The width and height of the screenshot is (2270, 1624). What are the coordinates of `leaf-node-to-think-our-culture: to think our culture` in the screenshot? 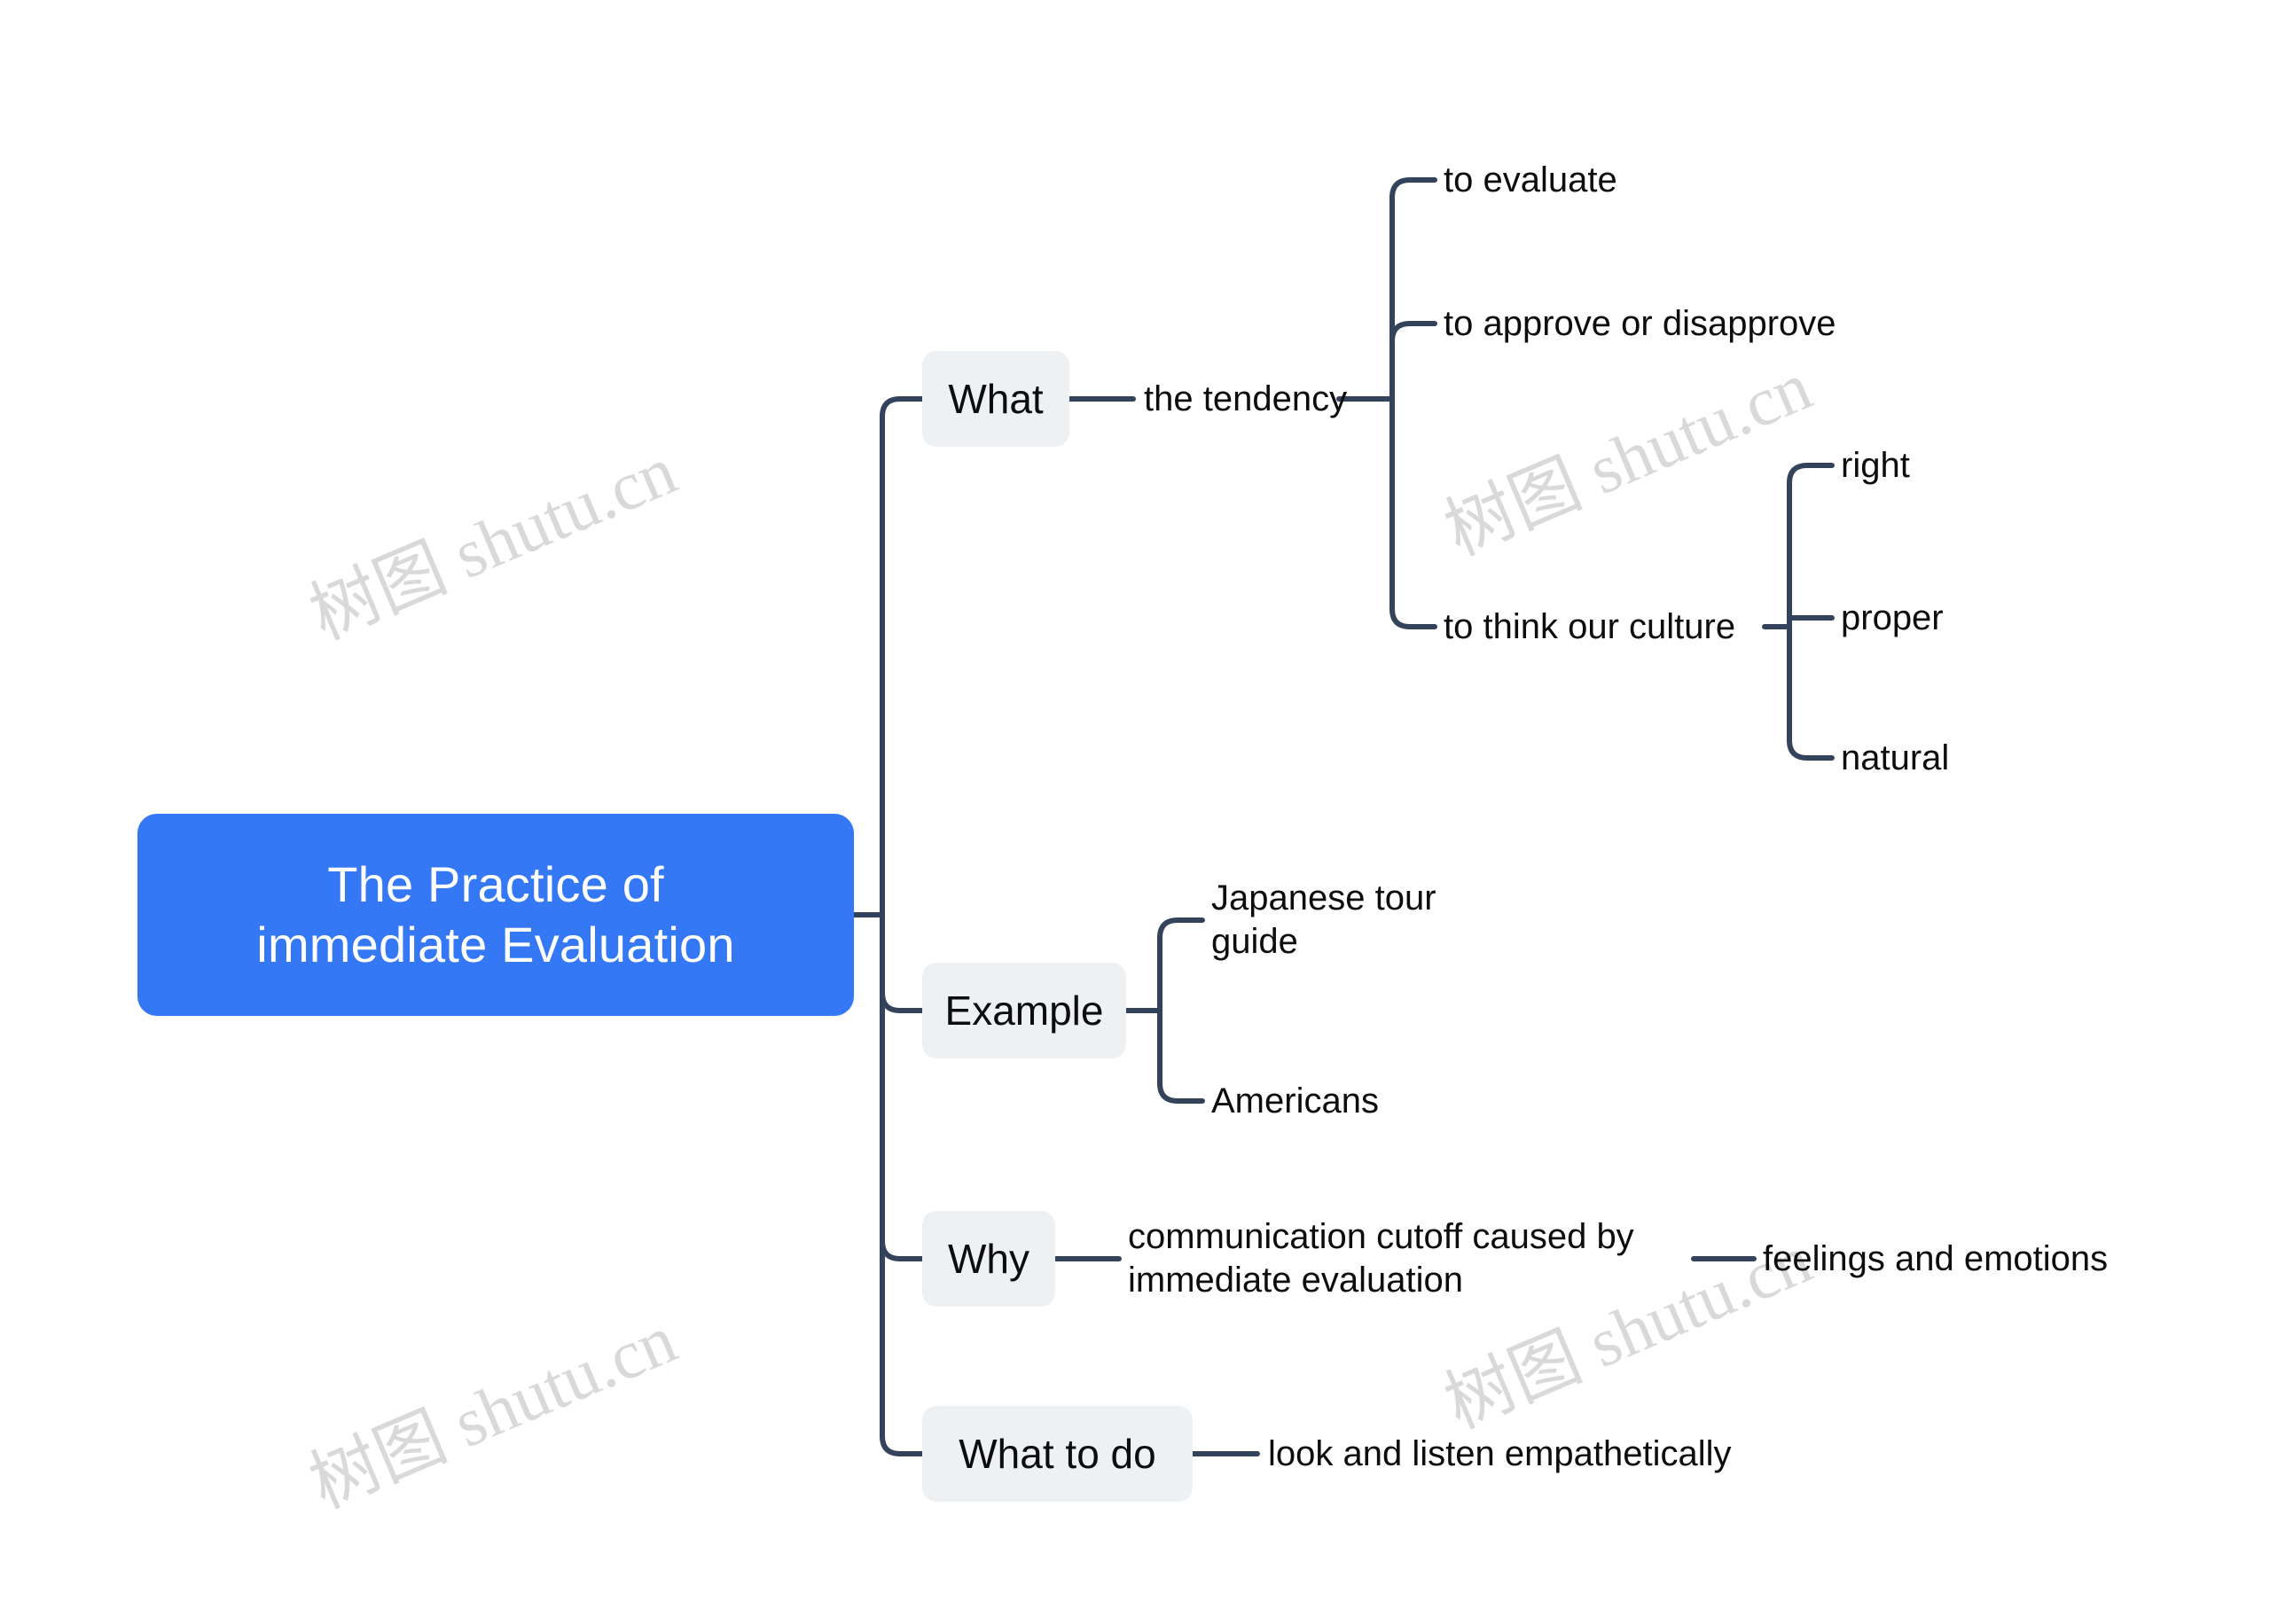 It's located at (1590, 626).